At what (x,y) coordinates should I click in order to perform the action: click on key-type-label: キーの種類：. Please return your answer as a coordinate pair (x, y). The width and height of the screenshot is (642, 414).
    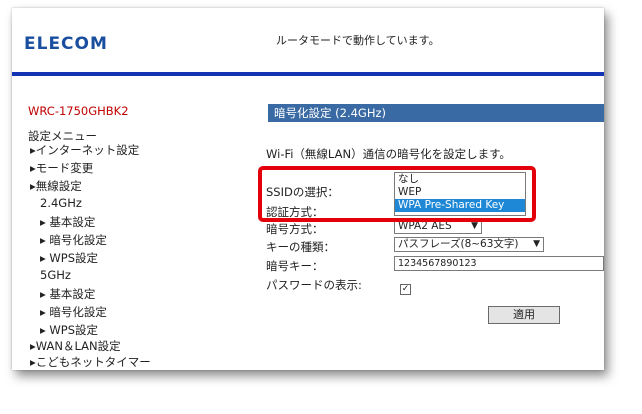
    Looking at the image, I should click on (300, 247).